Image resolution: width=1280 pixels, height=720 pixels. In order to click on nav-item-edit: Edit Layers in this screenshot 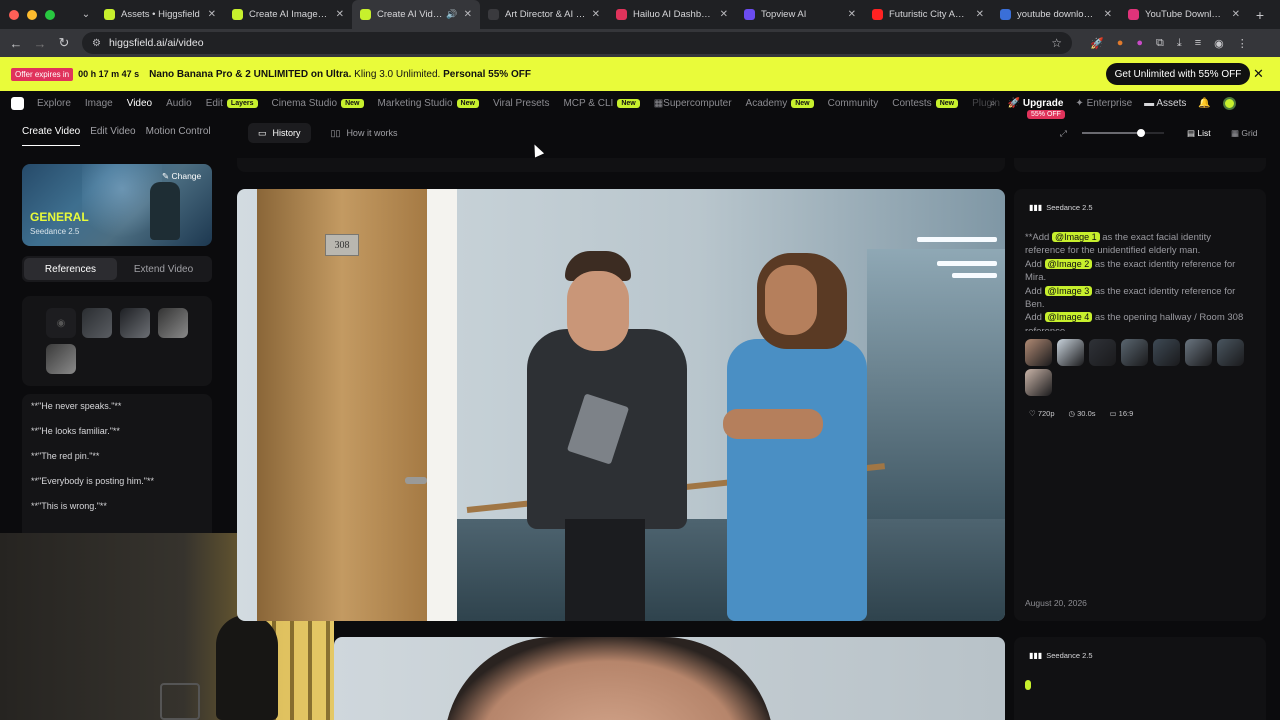, I will do `click(232, 103)`.